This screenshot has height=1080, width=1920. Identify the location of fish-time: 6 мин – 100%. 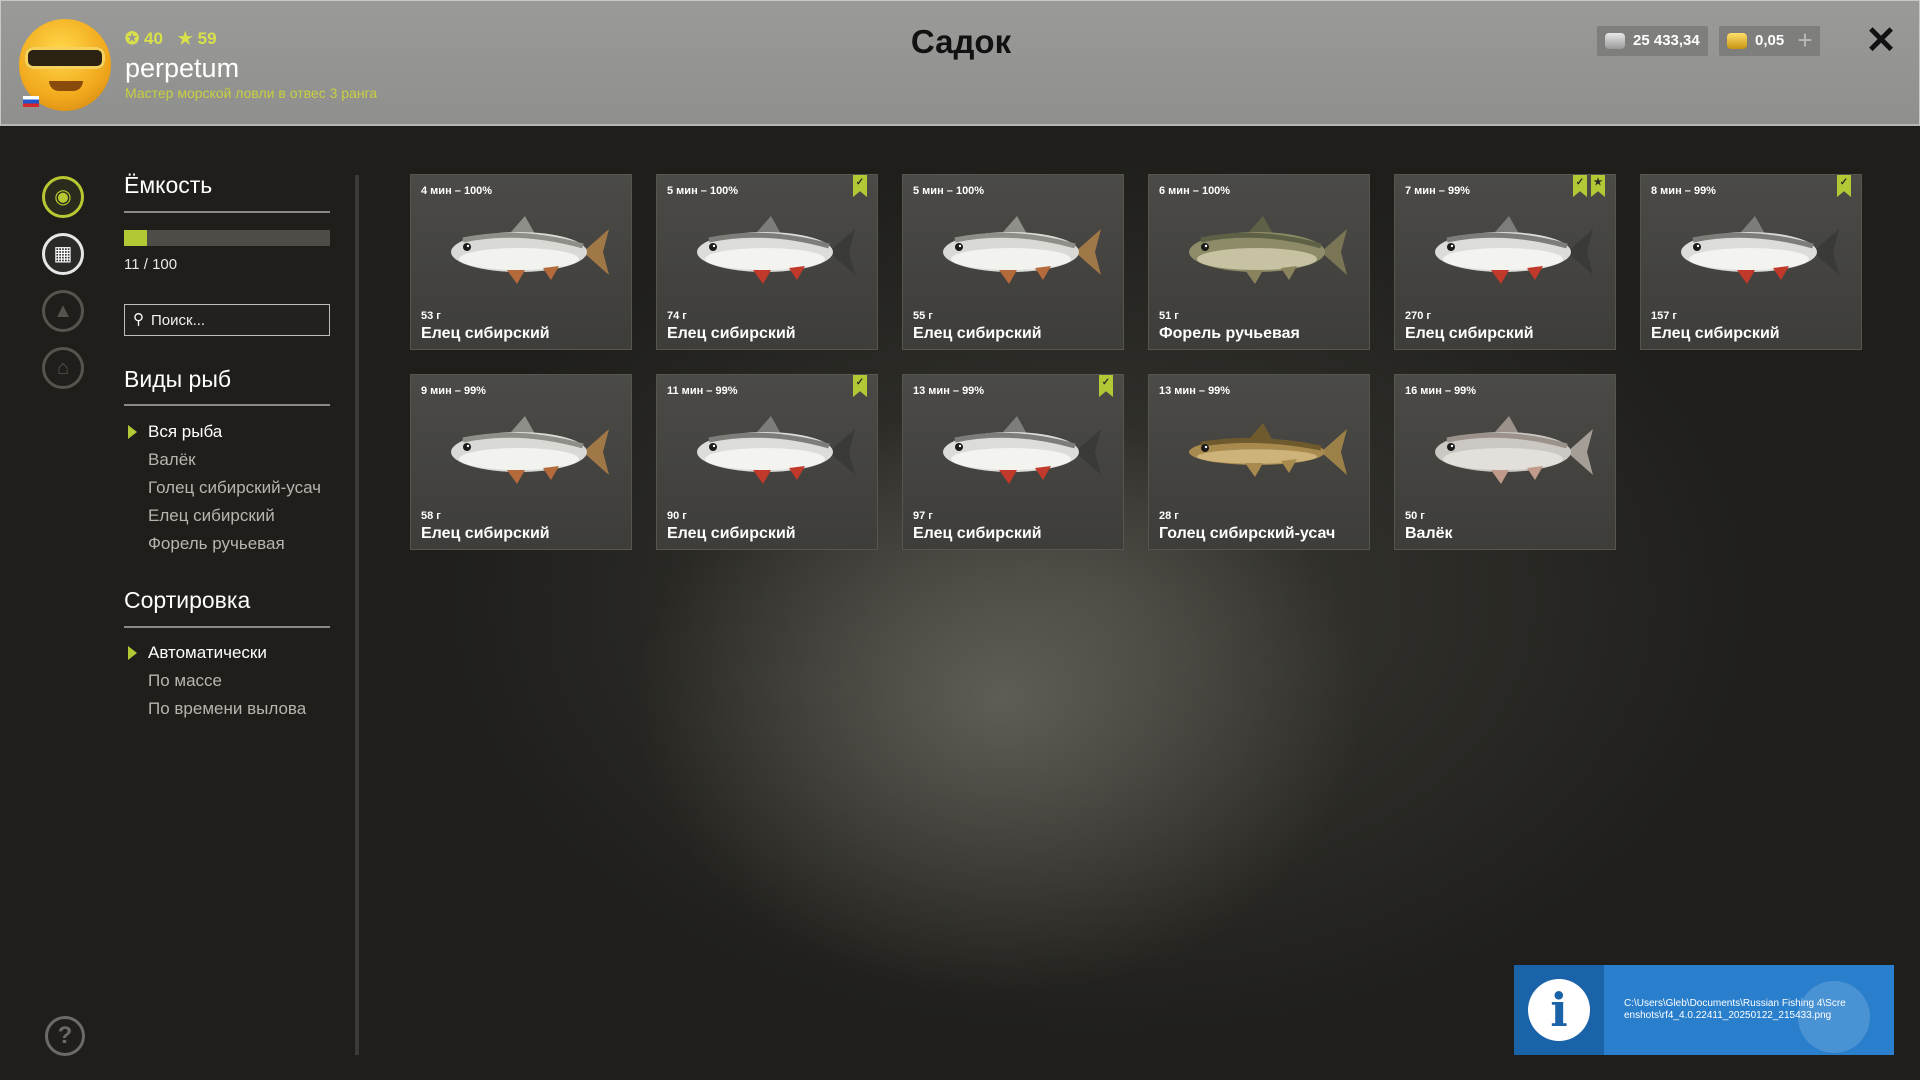
(1195, 191).